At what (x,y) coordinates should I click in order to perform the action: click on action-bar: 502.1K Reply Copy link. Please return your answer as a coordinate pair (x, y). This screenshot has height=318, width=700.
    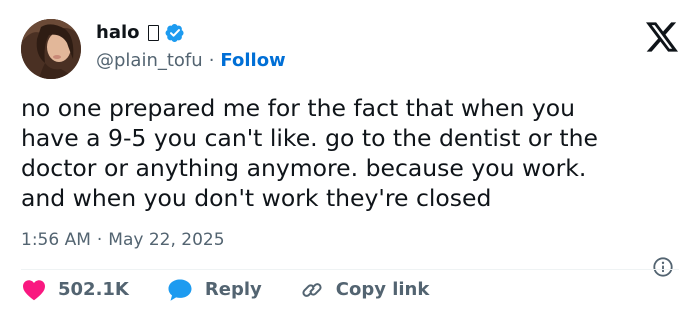
    Looking at the image, I should click on (225, 290).